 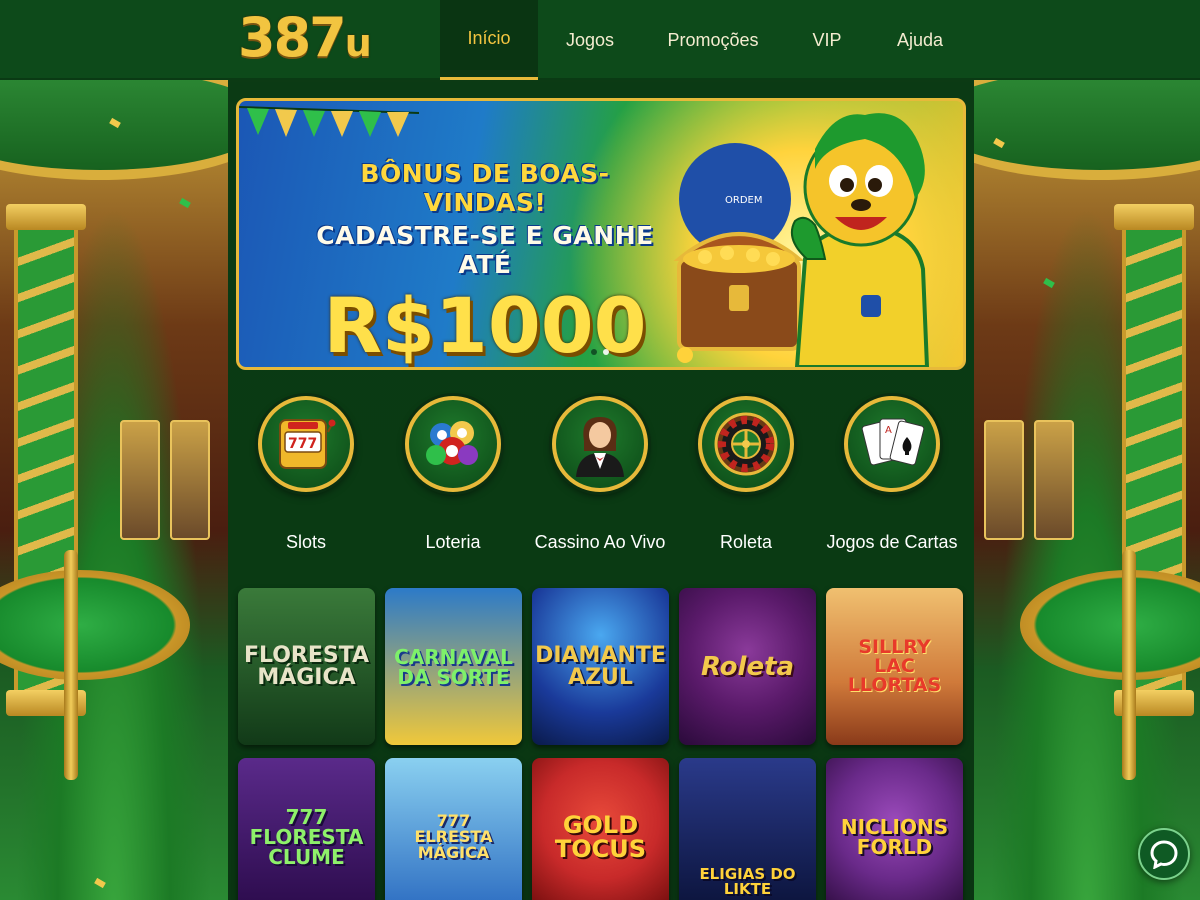 I want to click on category-label: Loteria, so click(x=453, y=542).